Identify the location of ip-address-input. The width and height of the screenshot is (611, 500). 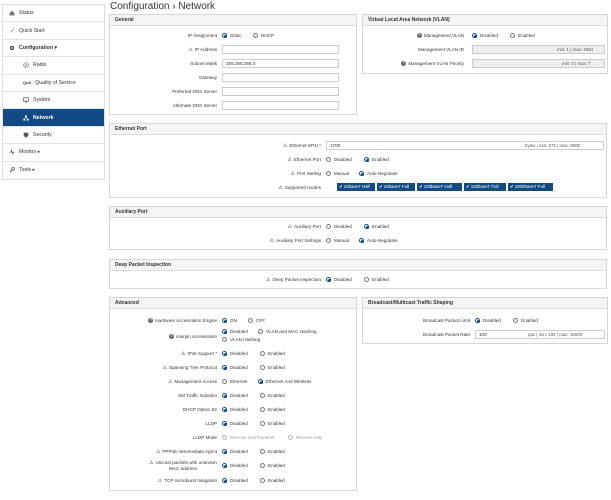
(280, 49).